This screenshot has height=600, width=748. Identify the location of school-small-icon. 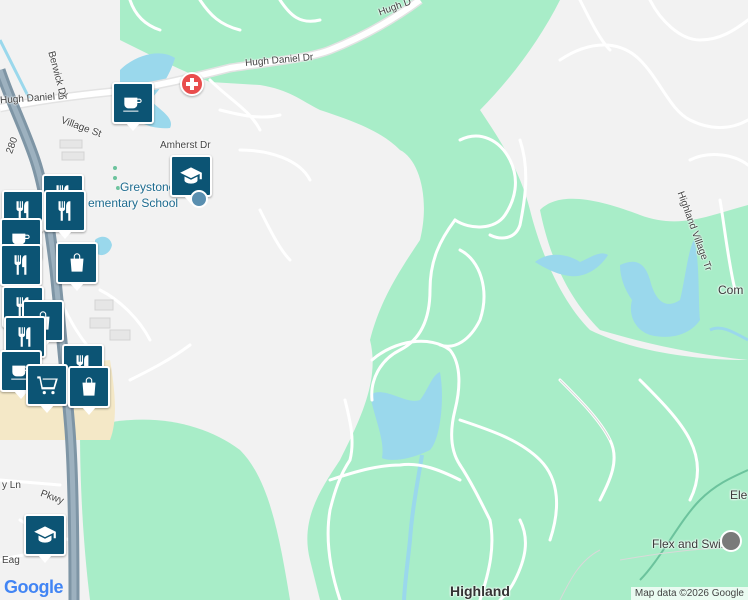
(199, 199).